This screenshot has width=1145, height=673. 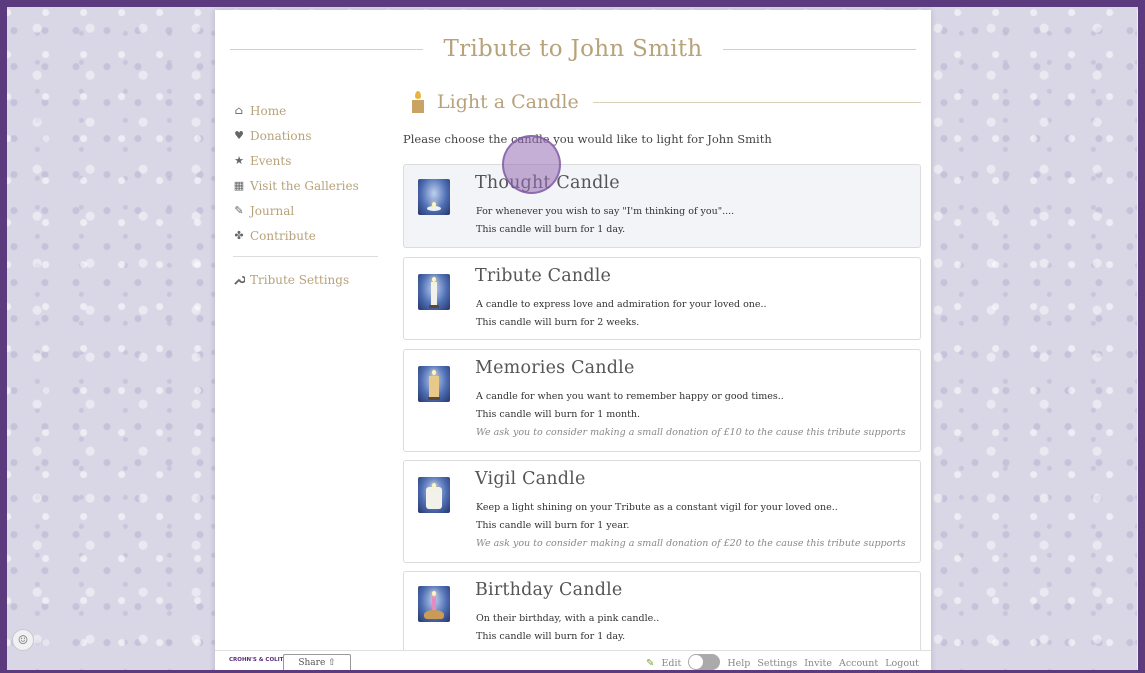 I want to click on candle-burn-duration: This candle will burn for 2 weeks., so click(x=558, y=322).